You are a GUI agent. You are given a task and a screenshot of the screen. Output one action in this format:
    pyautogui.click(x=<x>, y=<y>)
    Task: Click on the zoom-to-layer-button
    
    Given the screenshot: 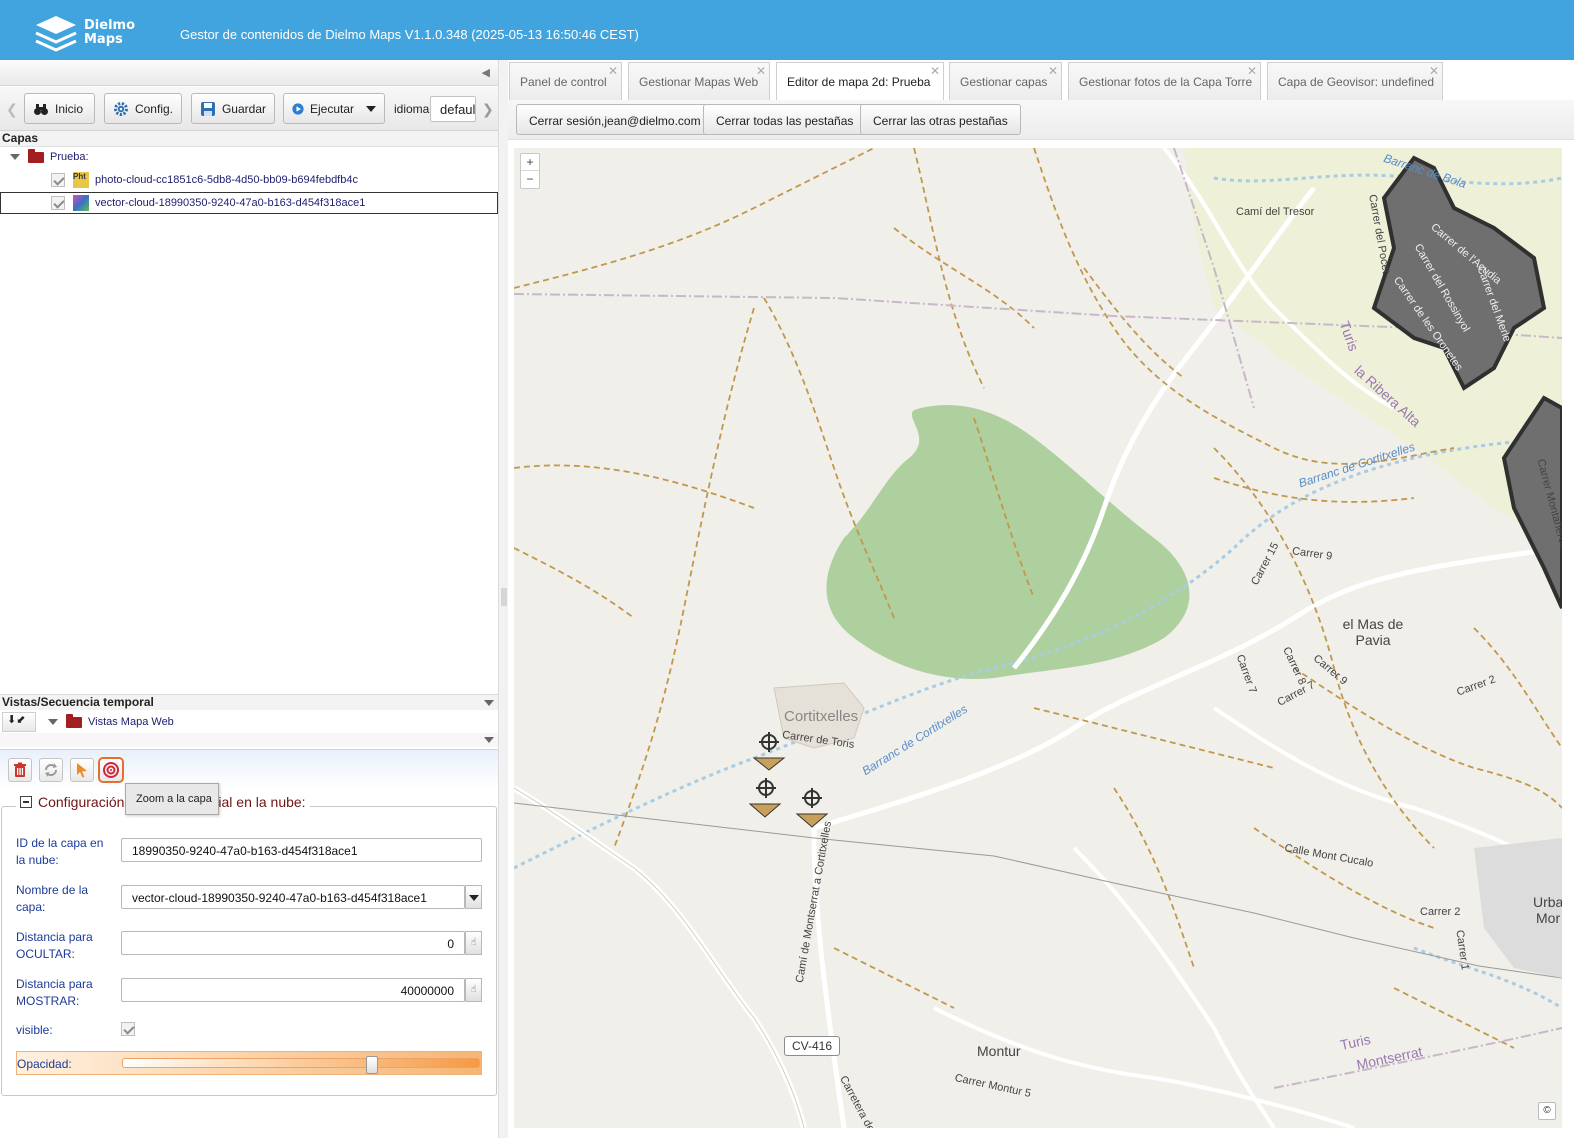 What is the action you would take?
    pyautogui.click(x=111, y=770)
    